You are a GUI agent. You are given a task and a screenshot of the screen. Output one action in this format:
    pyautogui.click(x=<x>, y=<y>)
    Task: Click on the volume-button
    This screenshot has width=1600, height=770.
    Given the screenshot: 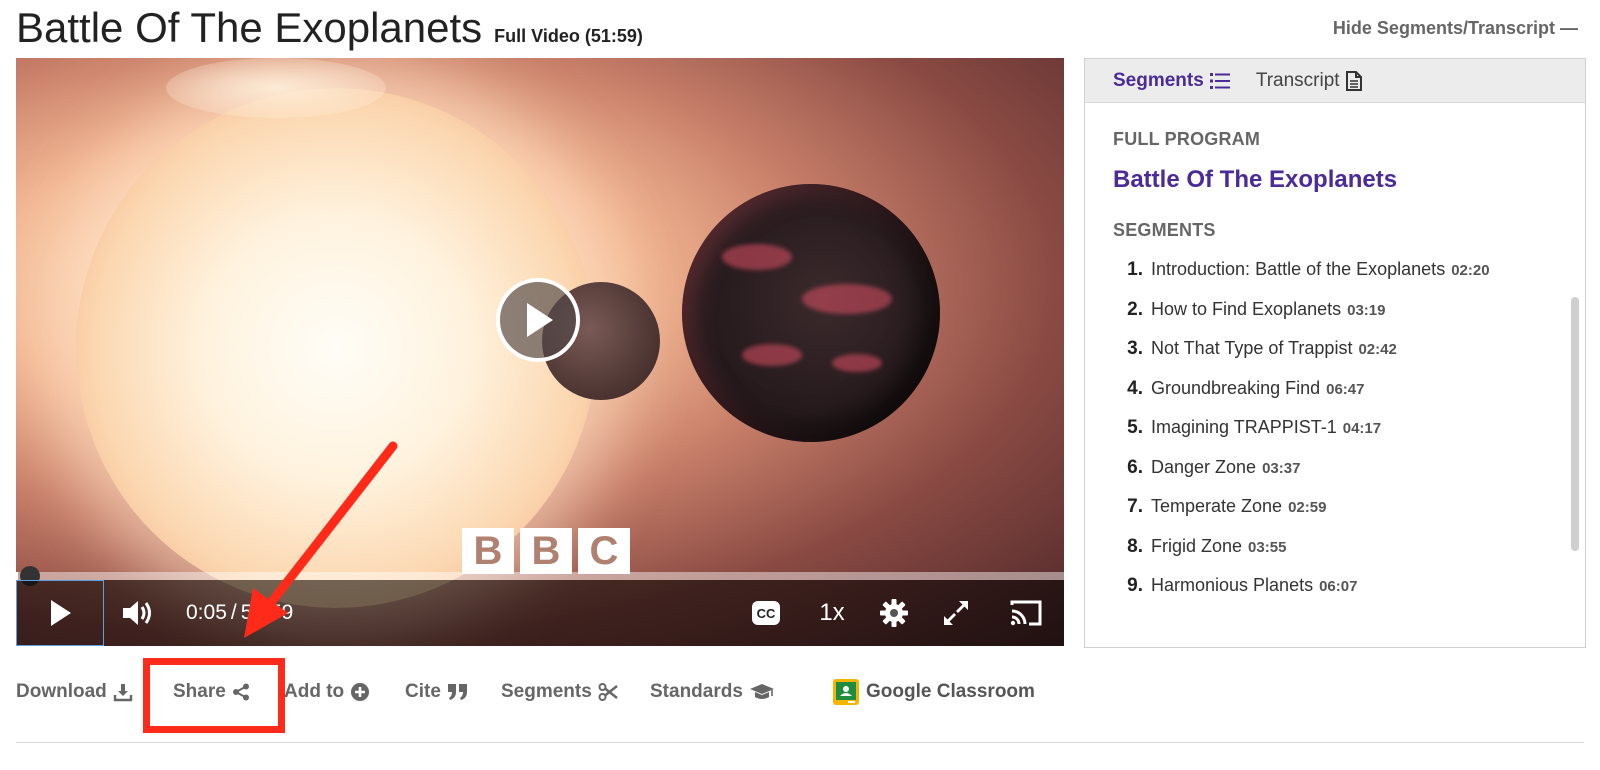 What is the action you would take?
    pyautogui.click(x=138, y=613)
    